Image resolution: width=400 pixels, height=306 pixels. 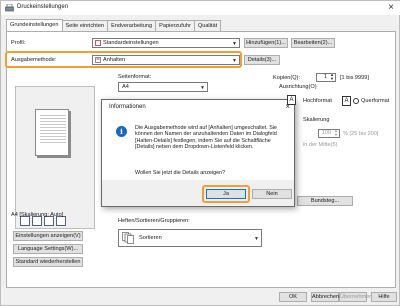 I want to click on tab-page-setup: Seite einrichten, so click(x=85, y=25).